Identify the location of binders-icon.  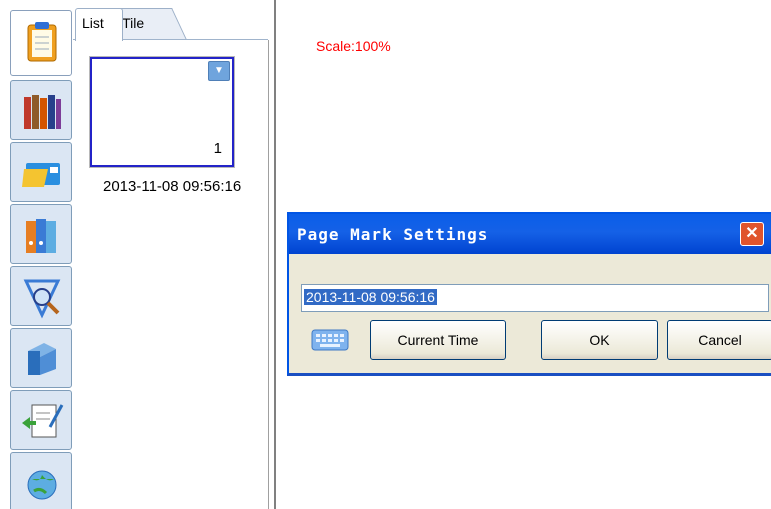
(41, 236).